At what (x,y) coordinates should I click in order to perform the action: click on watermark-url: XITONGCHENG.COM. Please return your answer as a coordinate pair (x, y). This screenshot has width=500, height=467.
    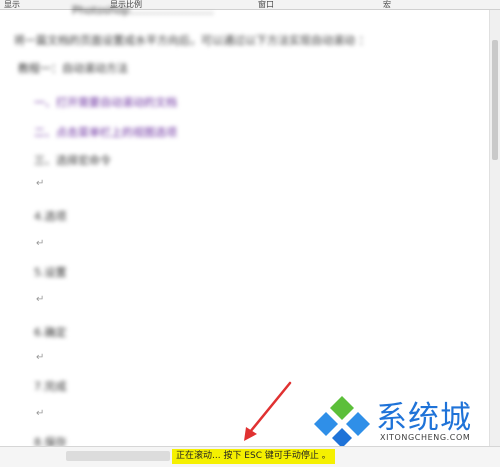
    Looking at the image, I should click on (425, 437).